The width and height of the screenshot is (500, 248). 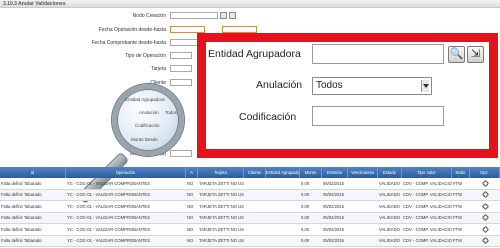 What do you see at coordinates (181, 55) in the screenshot?
I see `tipo-operacion-input` at bounding box center [181, 55].